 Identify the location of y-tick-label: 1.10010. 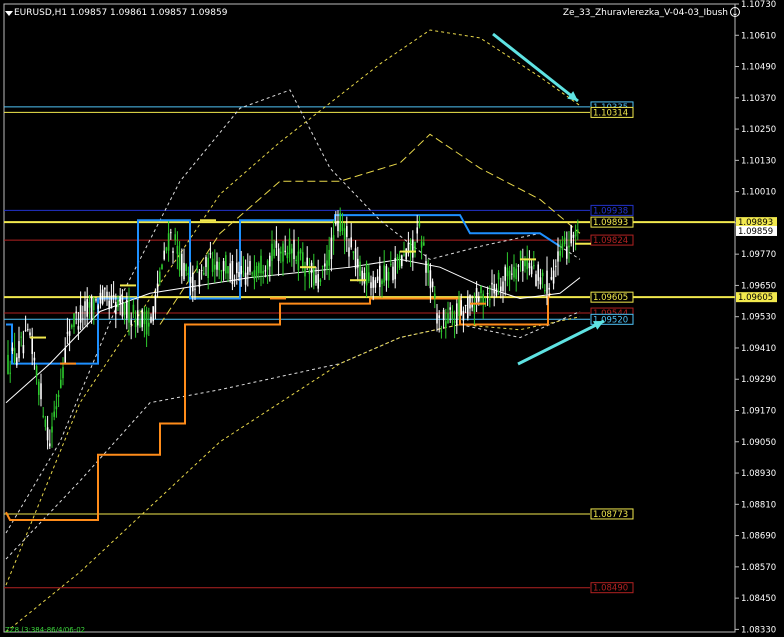
(758, 193).